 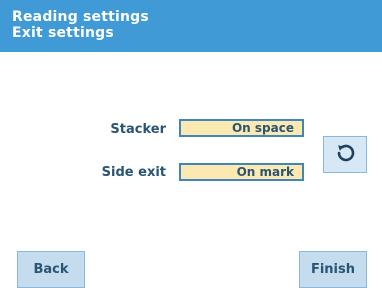 I want to click on side-exit-label: Side exit, so click(x=133, y=172).